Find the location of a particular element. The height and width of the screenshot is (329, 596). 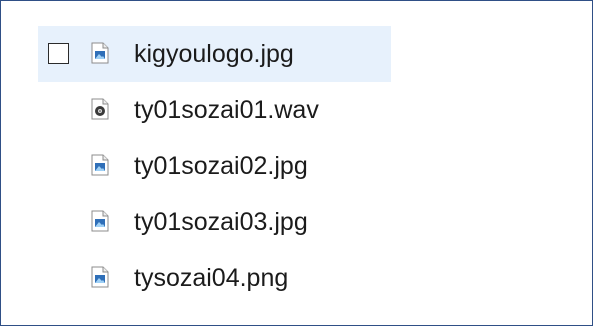

file-row: ty01sozai02.jpg is located at coordinates (218, 166).